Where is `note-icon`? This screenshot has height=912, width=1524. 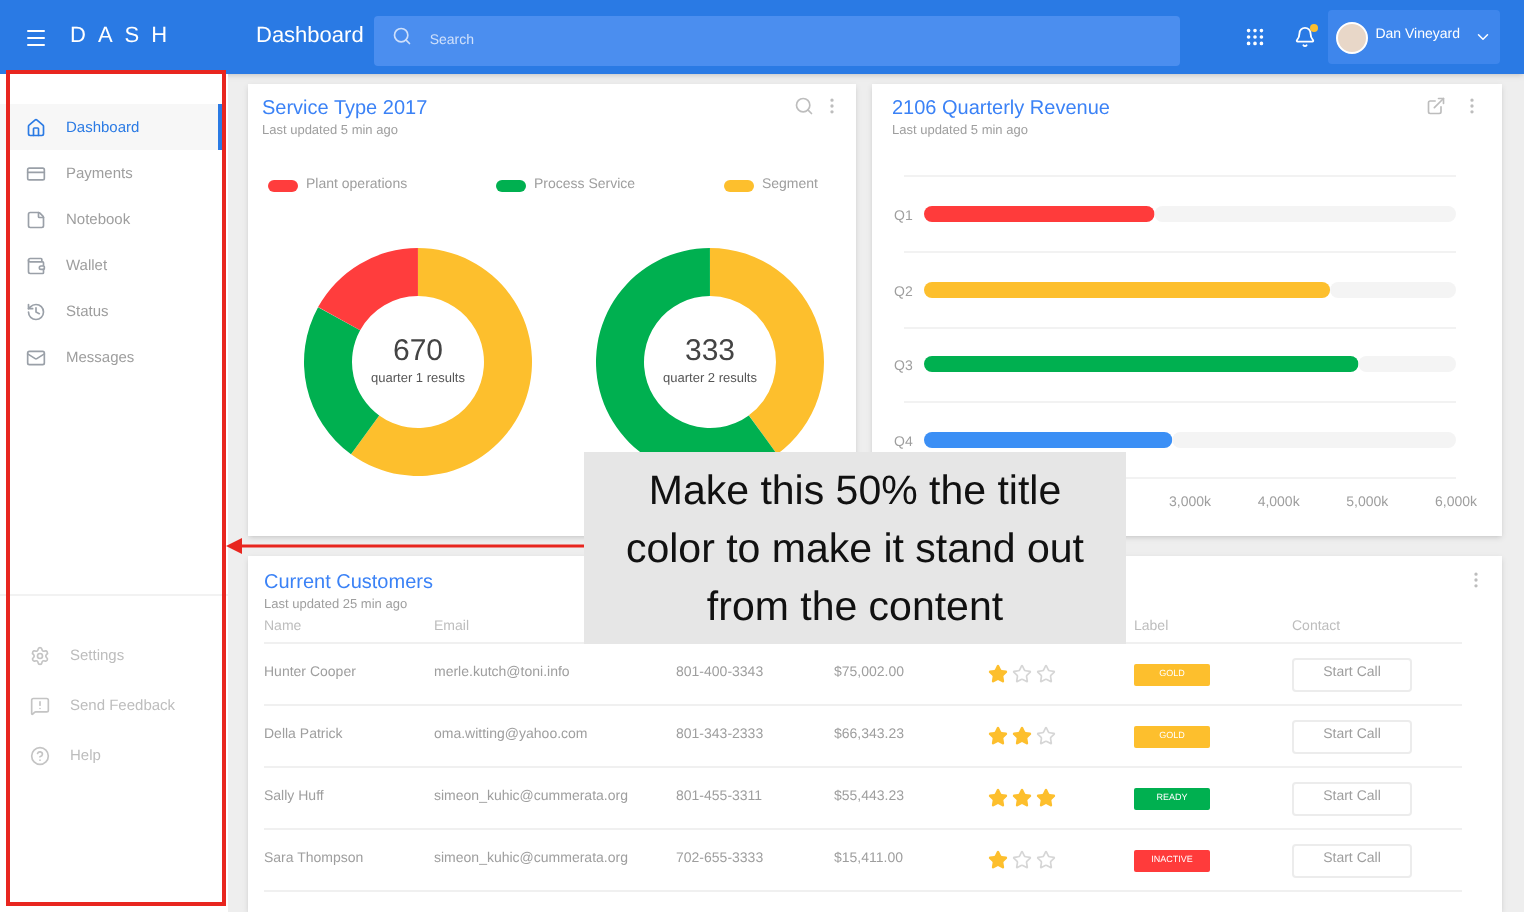 note-icon is located at coordinates (36, 219).